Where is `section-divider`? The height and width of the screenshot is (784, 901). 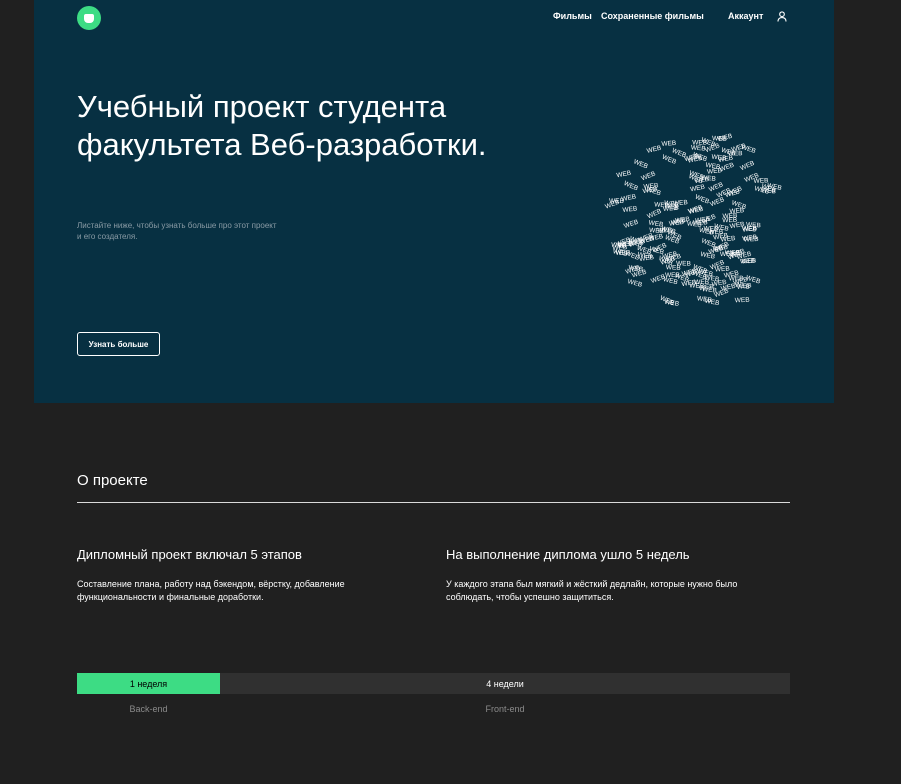 section-divider is located at coordinates (433, 502).